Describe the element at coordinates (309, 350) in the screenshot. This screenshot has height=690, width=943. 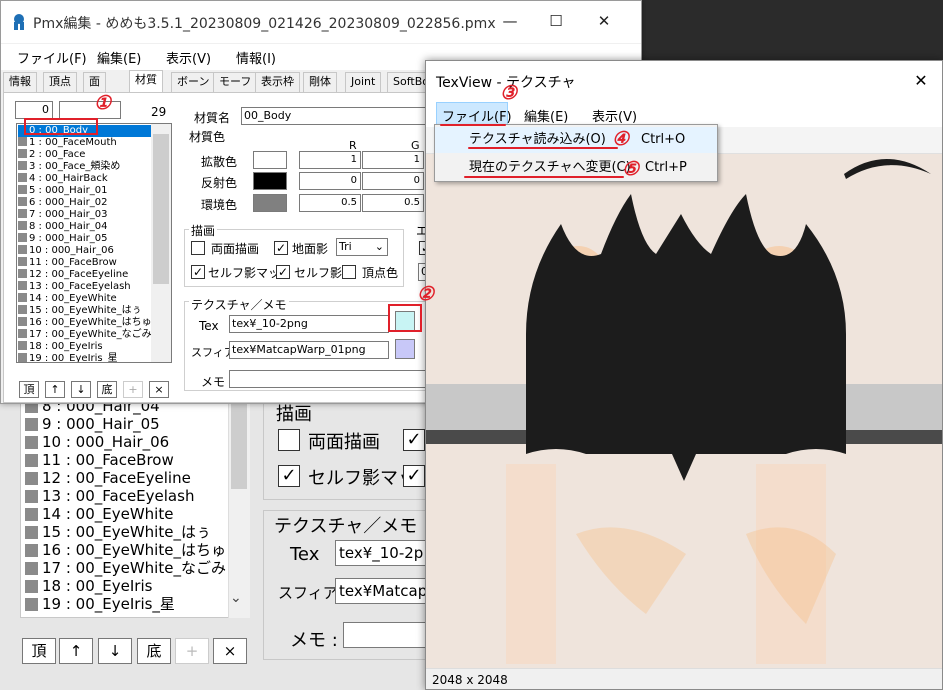
I see `sphere-path-input: tex¥MatcapWarp_01png` at that location.